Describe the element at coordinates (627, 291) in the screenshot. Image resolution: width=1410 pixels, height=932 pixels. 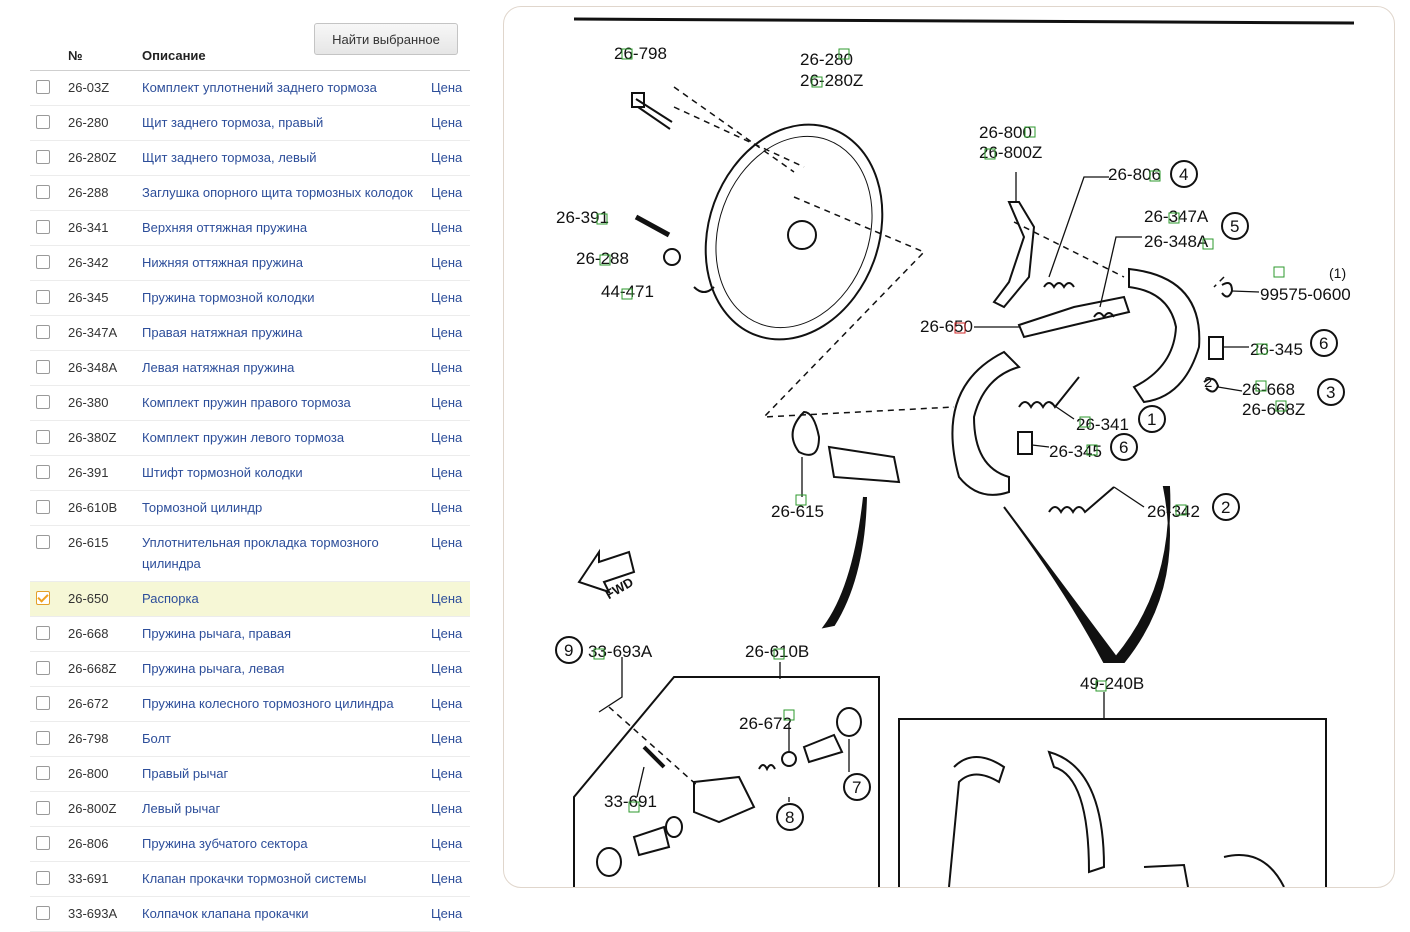
I see `label-44-471: 44-471` at that location.